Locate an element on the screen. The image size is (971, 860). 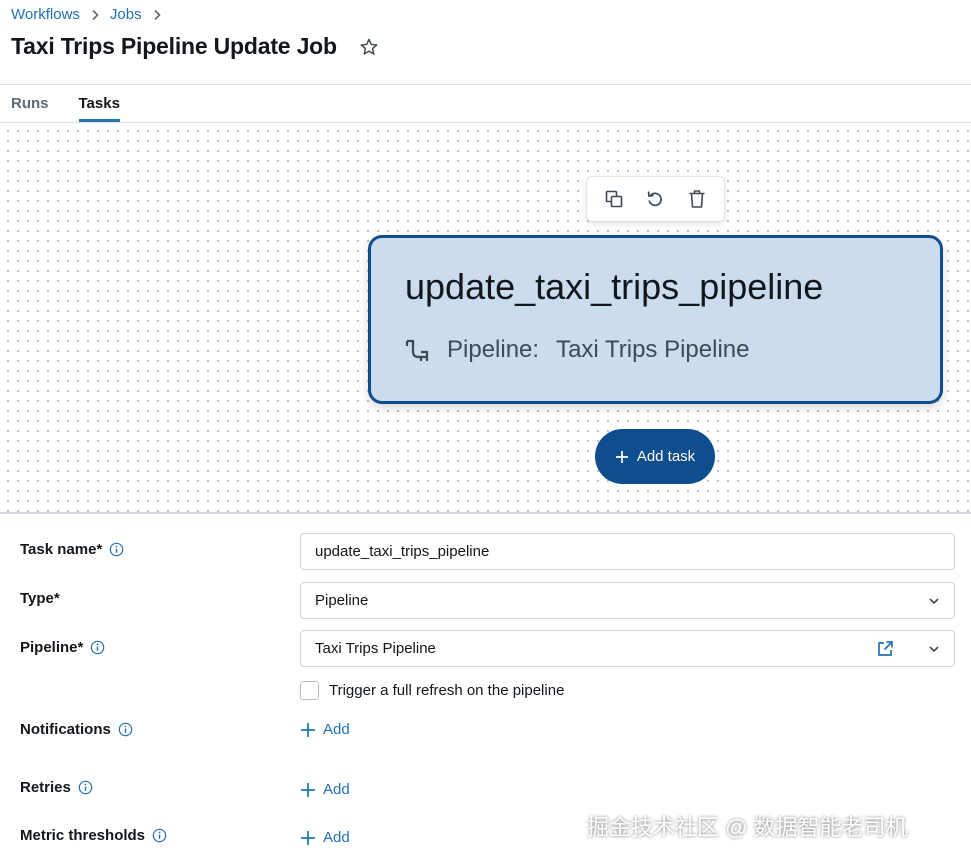
notifications-label: Notifications is located at coordinates (76, 729).